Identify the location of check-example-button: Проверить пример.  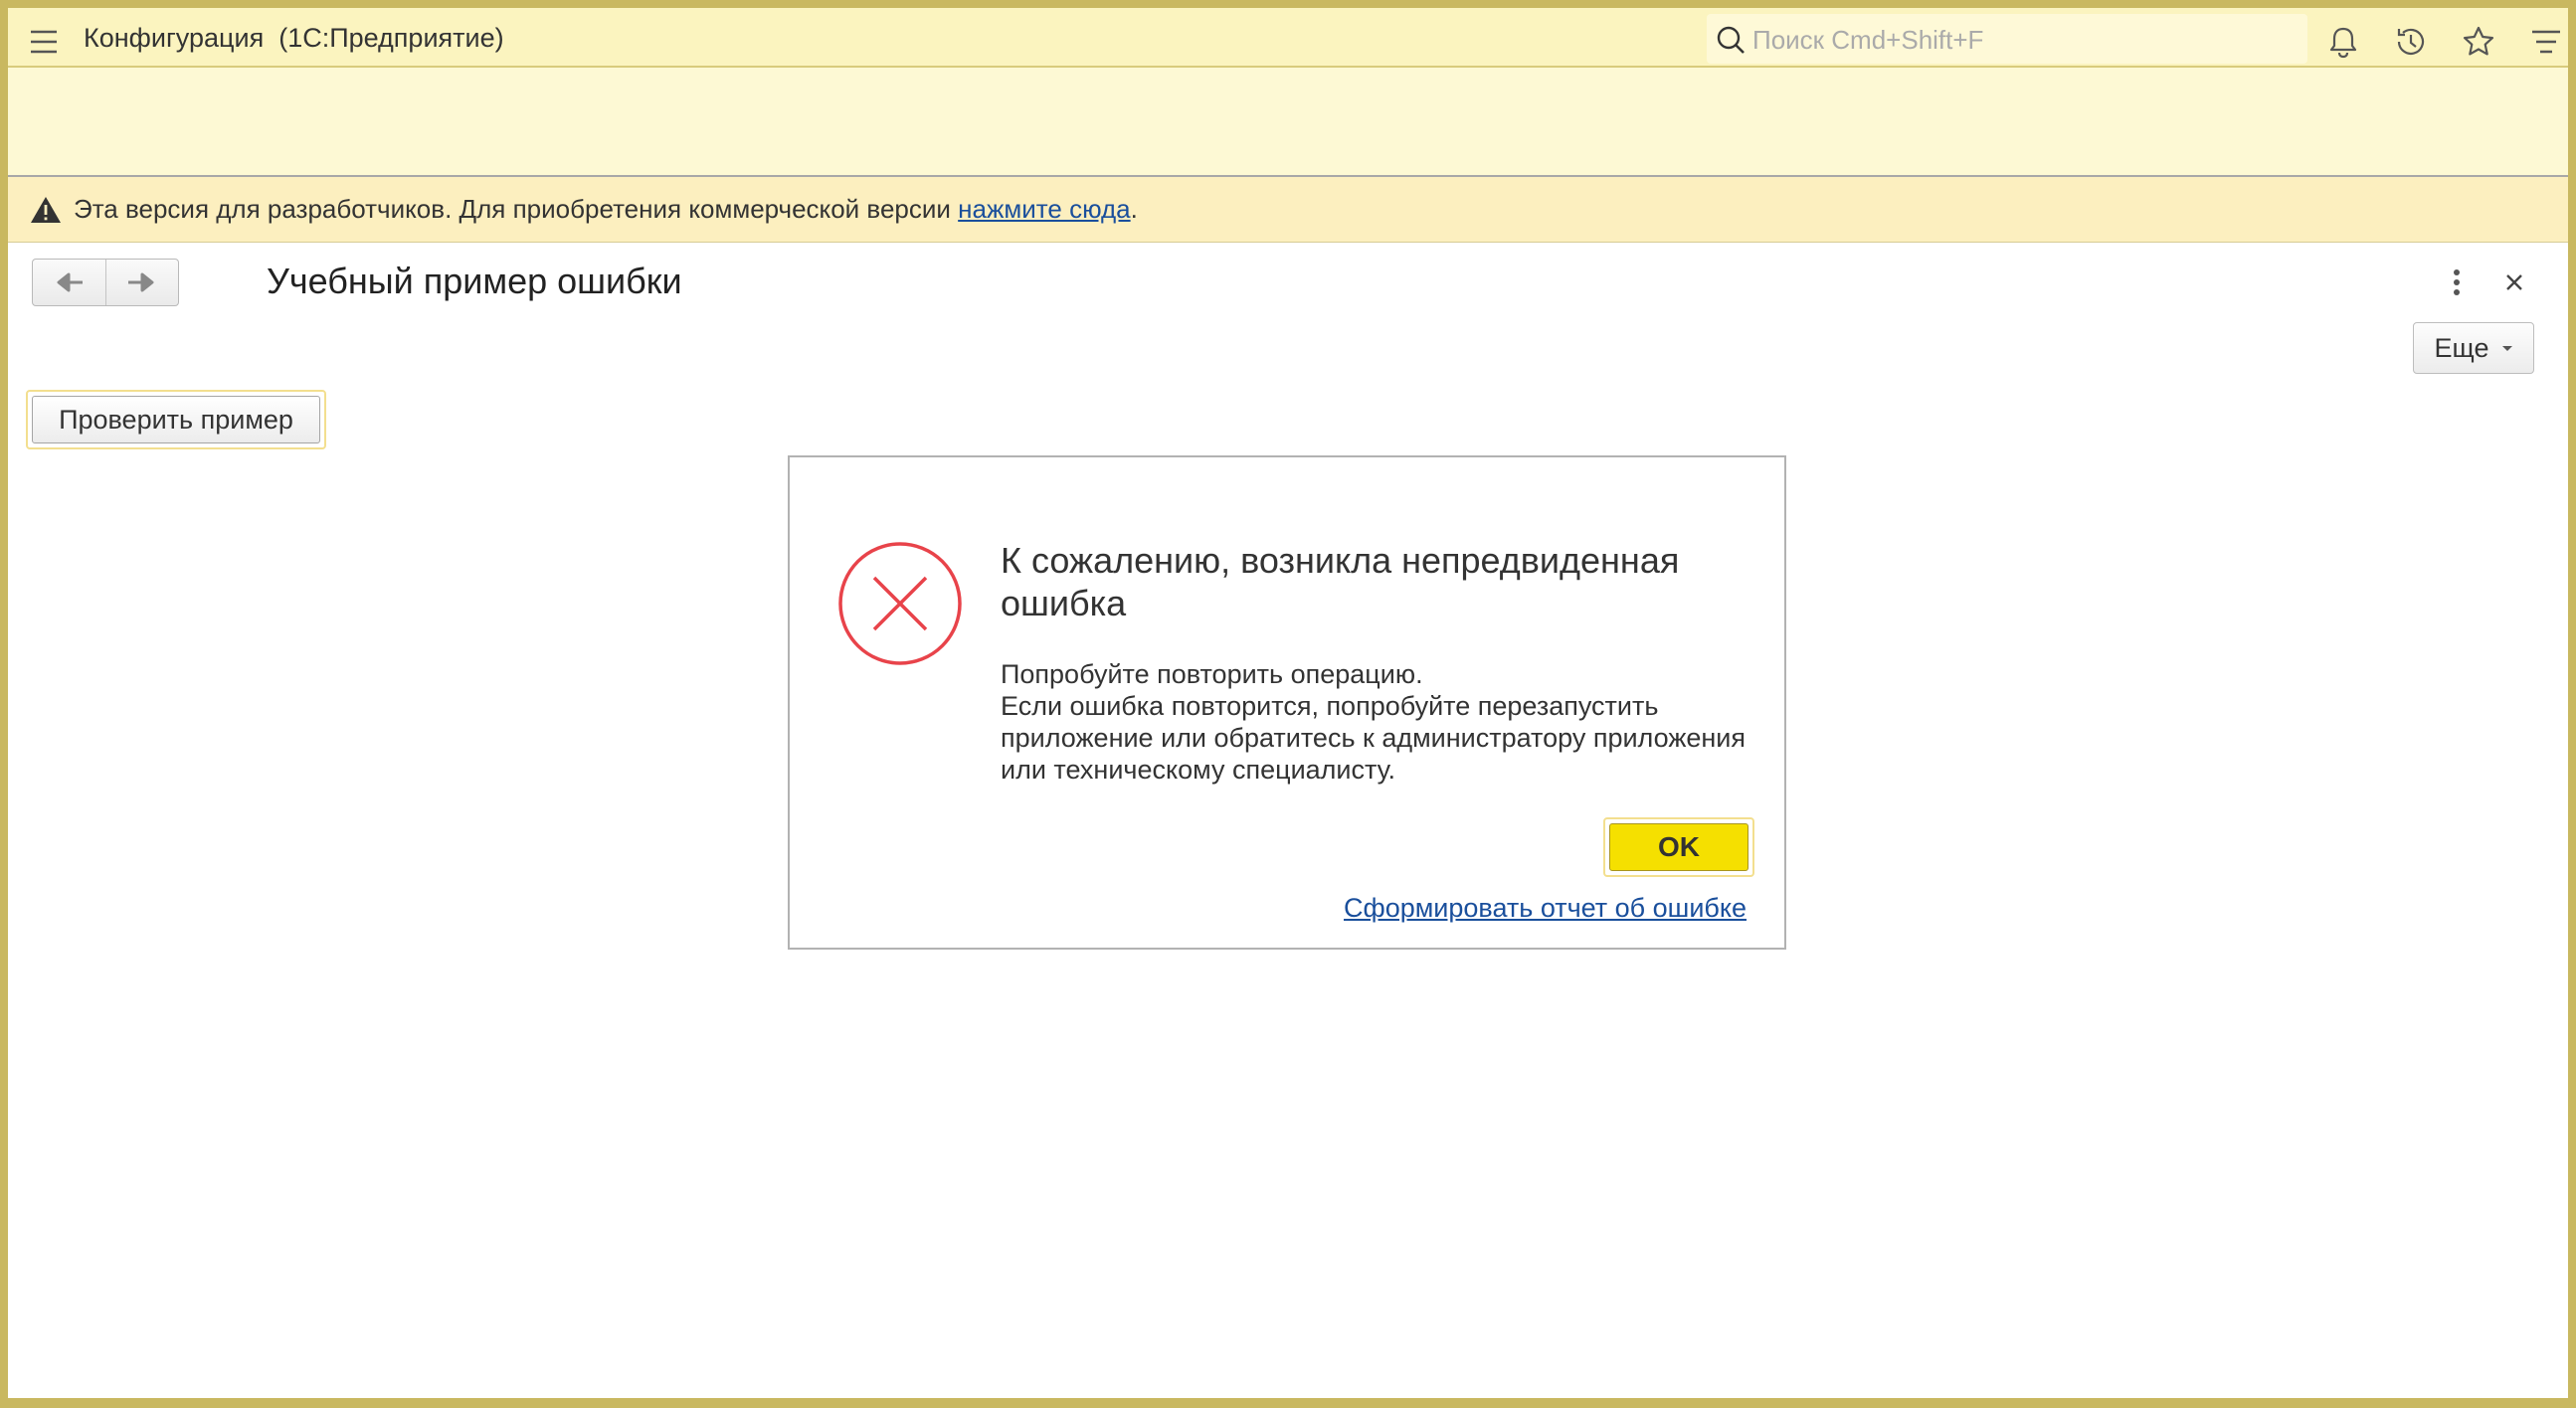
(176, 419).